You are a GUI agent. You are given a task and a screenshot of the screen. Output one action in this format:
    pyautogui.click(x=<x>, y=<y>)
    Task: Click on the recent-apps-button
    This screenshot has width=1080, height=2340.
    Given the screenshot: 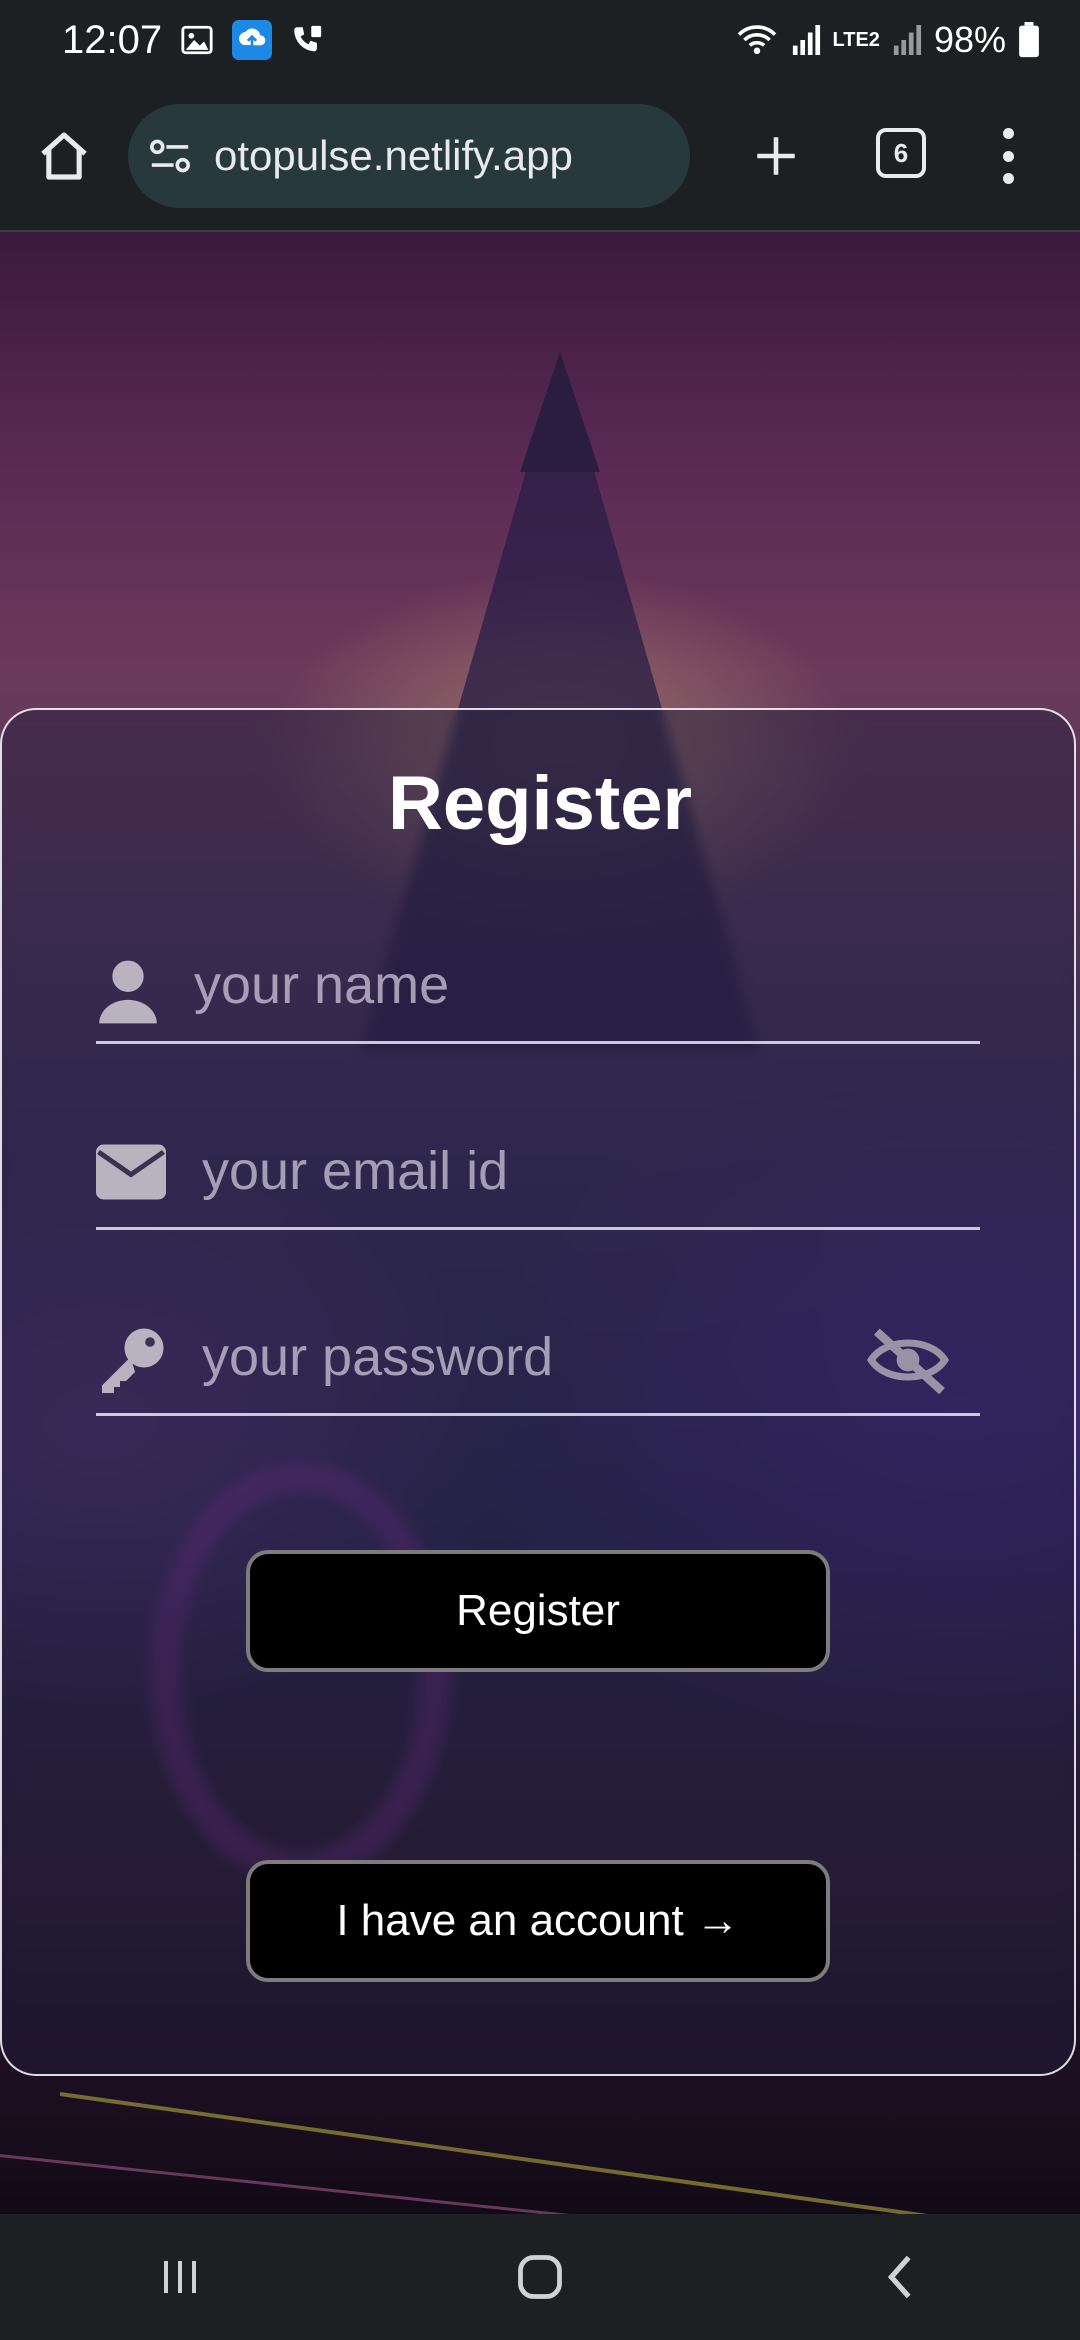 What is the action you would take?
    pyautogui.click(x=180, y=2277)
    